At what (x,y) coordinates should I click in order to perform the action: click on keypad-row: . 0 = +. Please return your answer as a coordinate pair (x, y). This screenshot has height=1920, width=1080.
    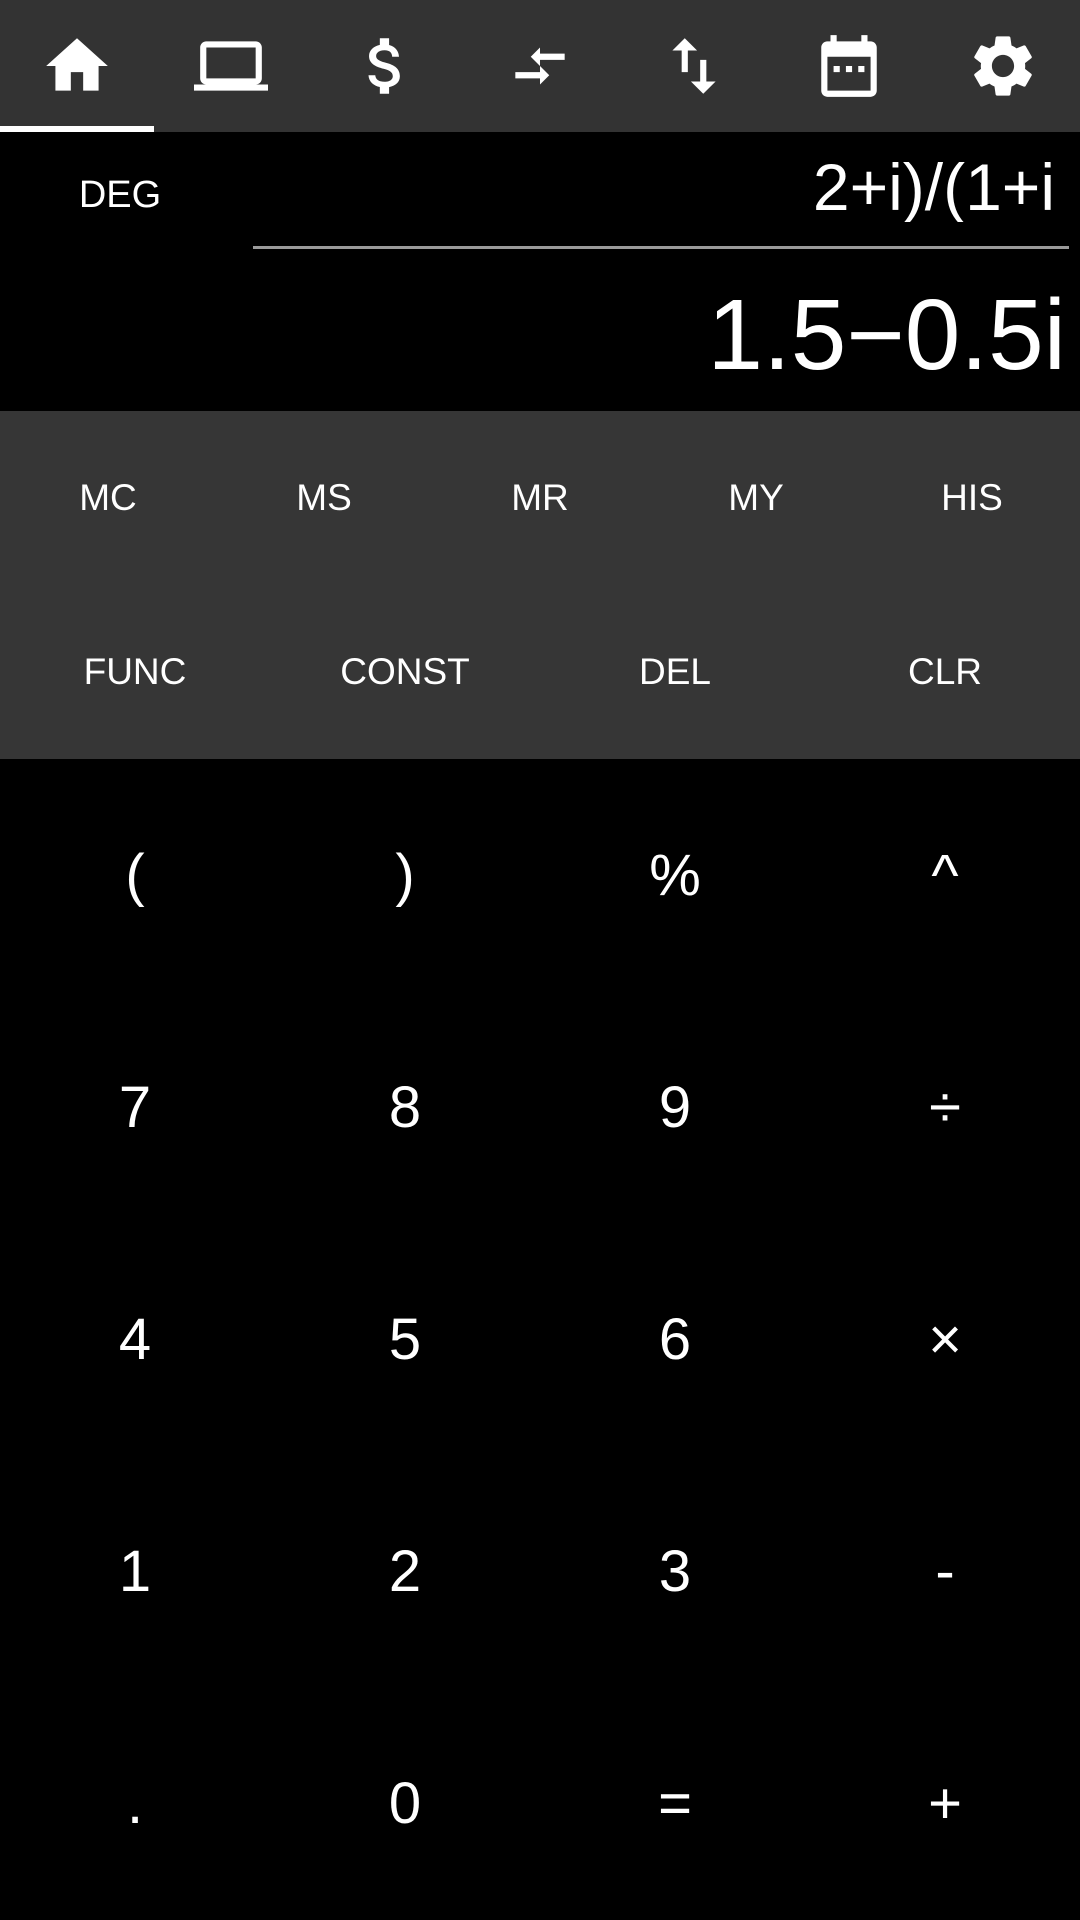
    Looking at the image, I should click on (540, 1803).